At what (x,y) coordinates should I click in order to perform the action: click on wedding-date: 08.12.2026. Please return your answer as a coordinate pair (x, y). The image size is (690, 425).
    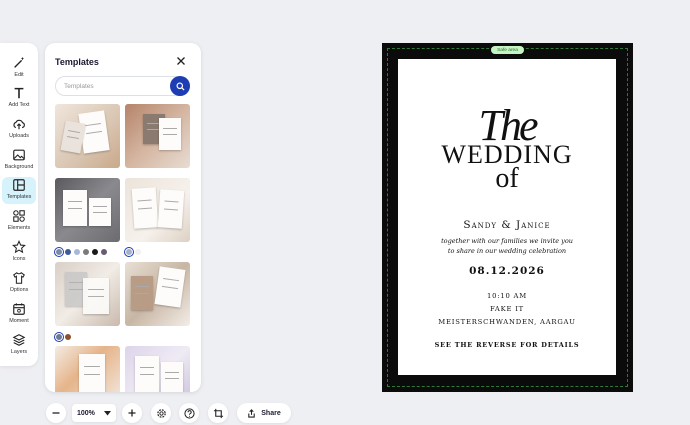
    Looking at the image, I should click on (507, 271).